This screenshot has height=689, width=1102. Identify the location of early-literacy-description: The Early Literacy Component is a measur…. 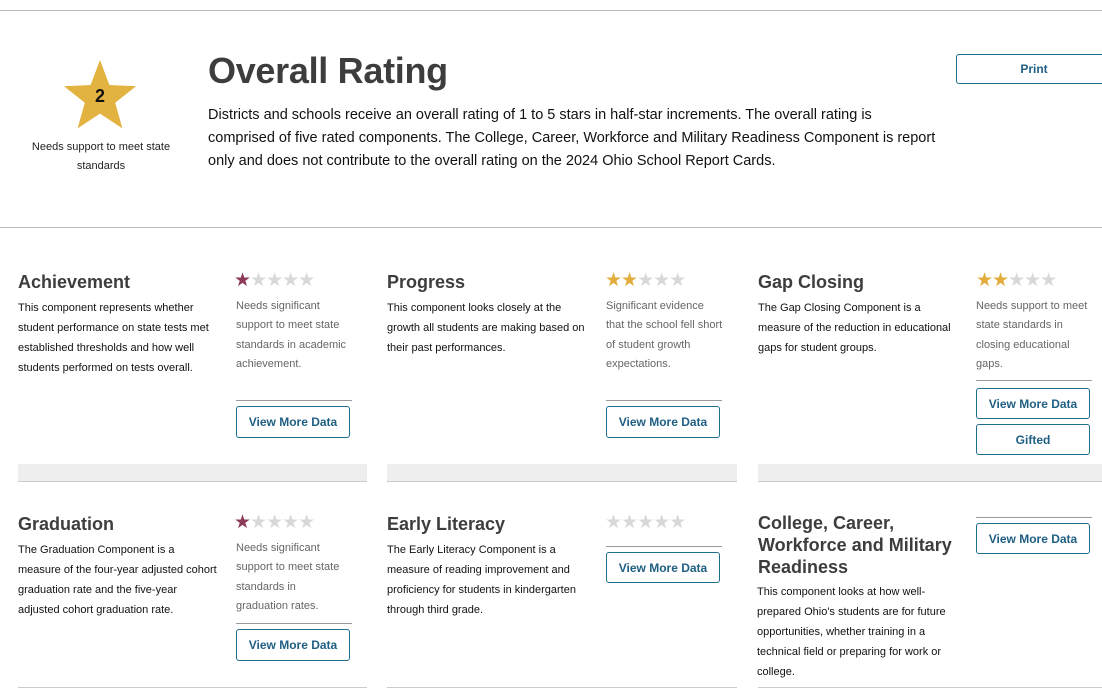
(481, 580).